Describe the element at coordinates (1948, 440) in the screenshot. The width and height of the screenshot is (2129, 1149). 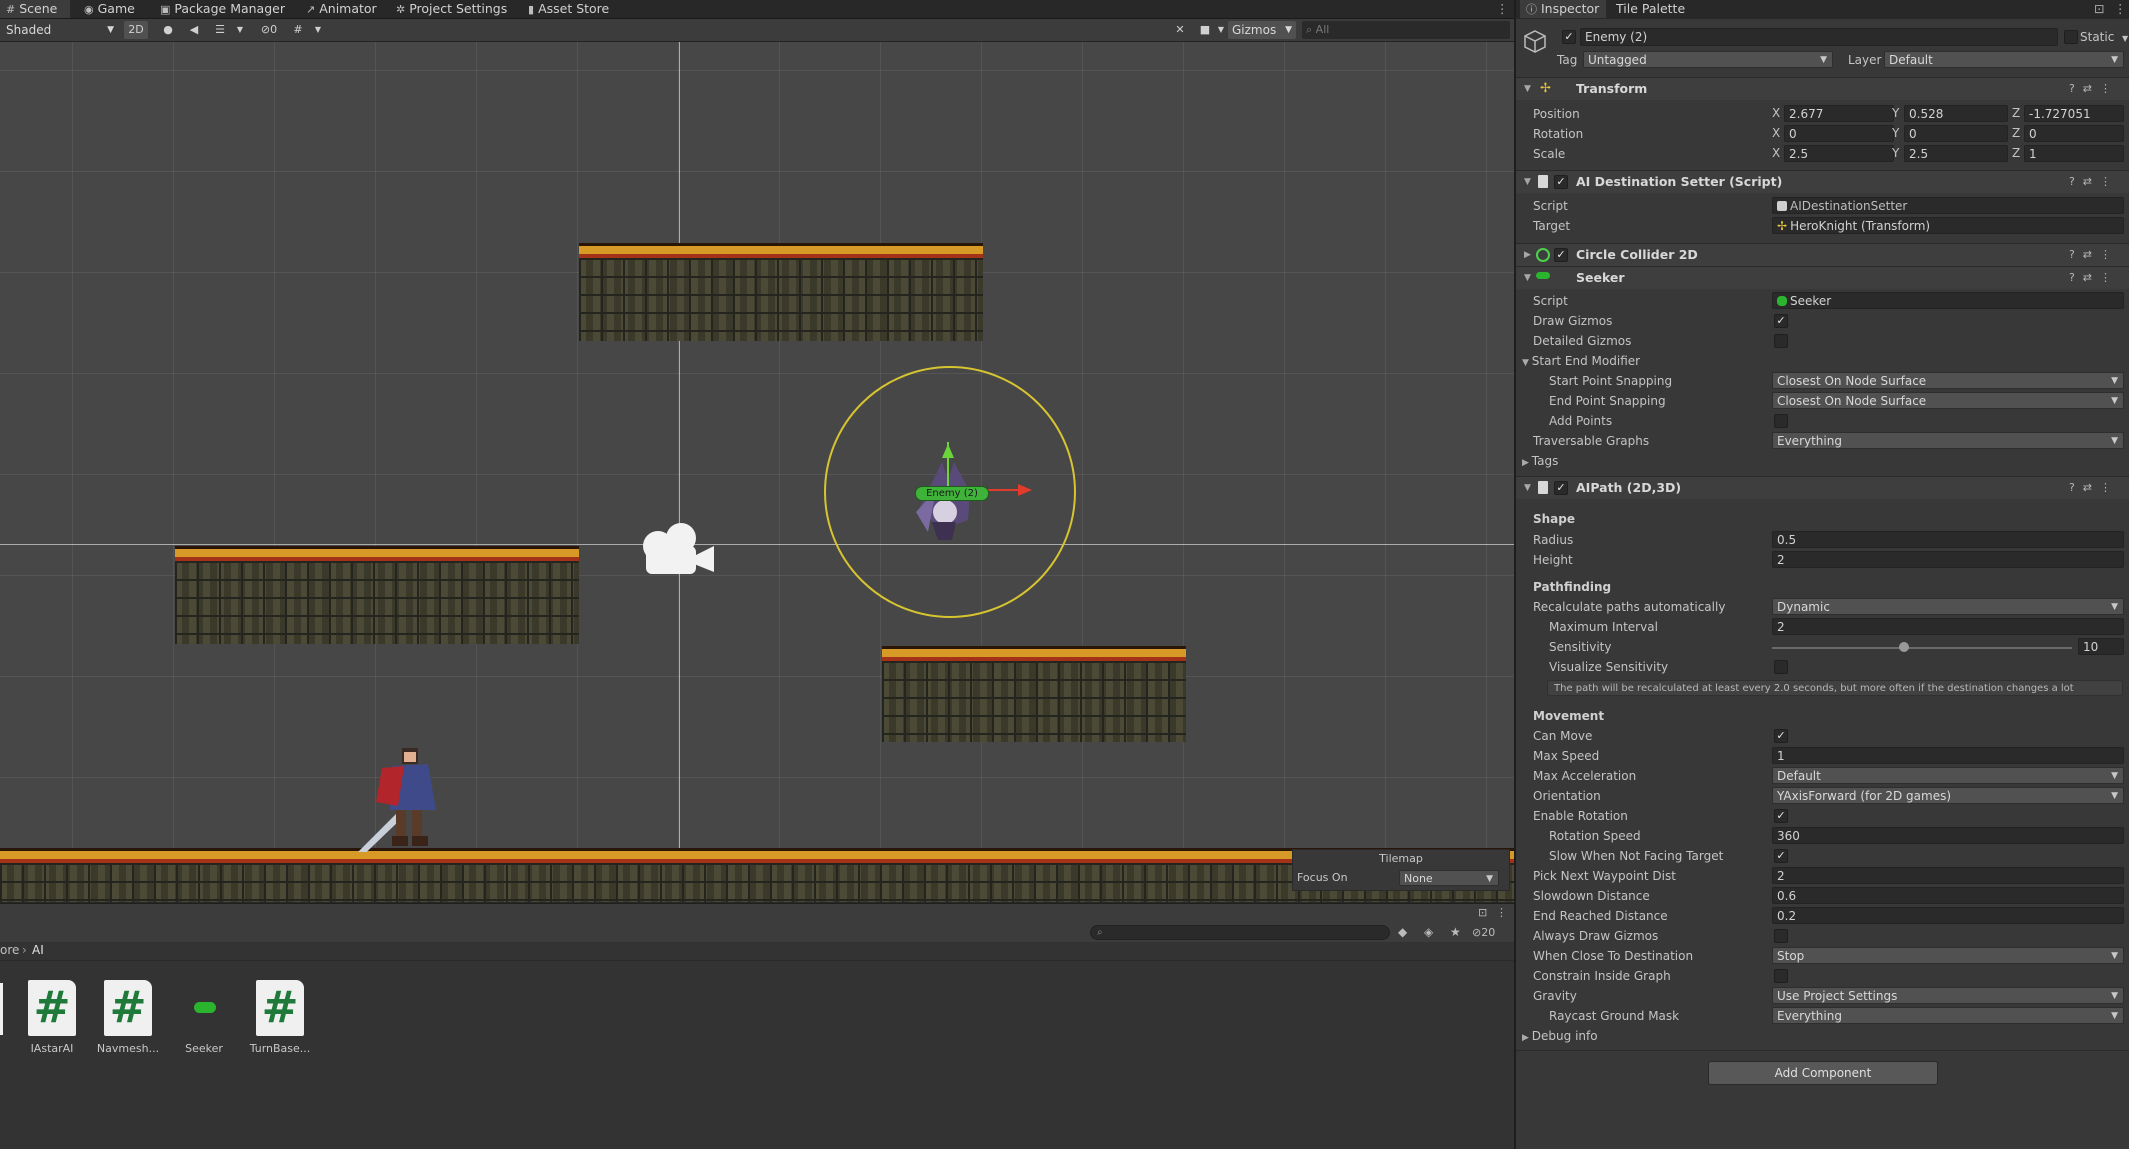
I see `traversable-graphs-dropdown: Everything ▼` at that location.